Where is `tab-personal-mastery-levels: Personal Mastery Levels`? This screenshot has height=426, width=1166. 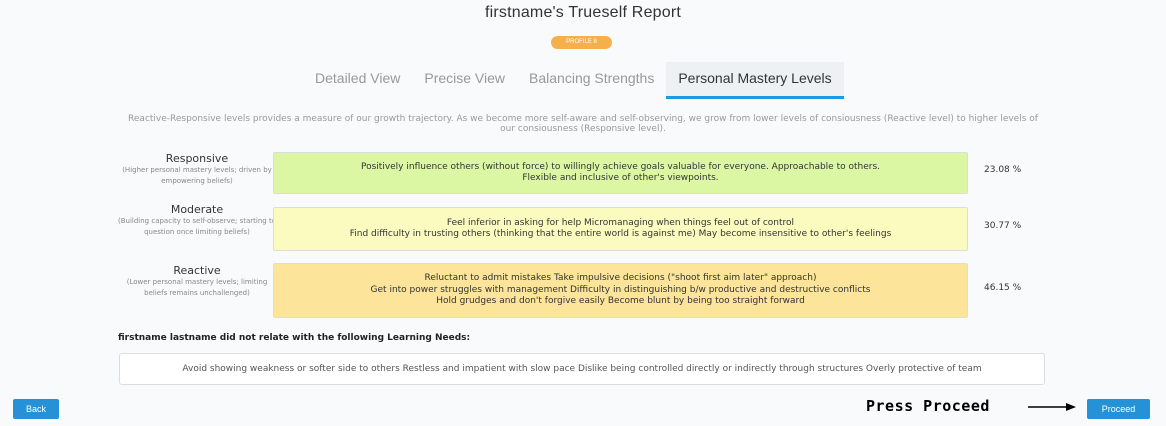
tab-personal-mastery-levels: Personal Mastery Levels is located at coordinates (755, 80).